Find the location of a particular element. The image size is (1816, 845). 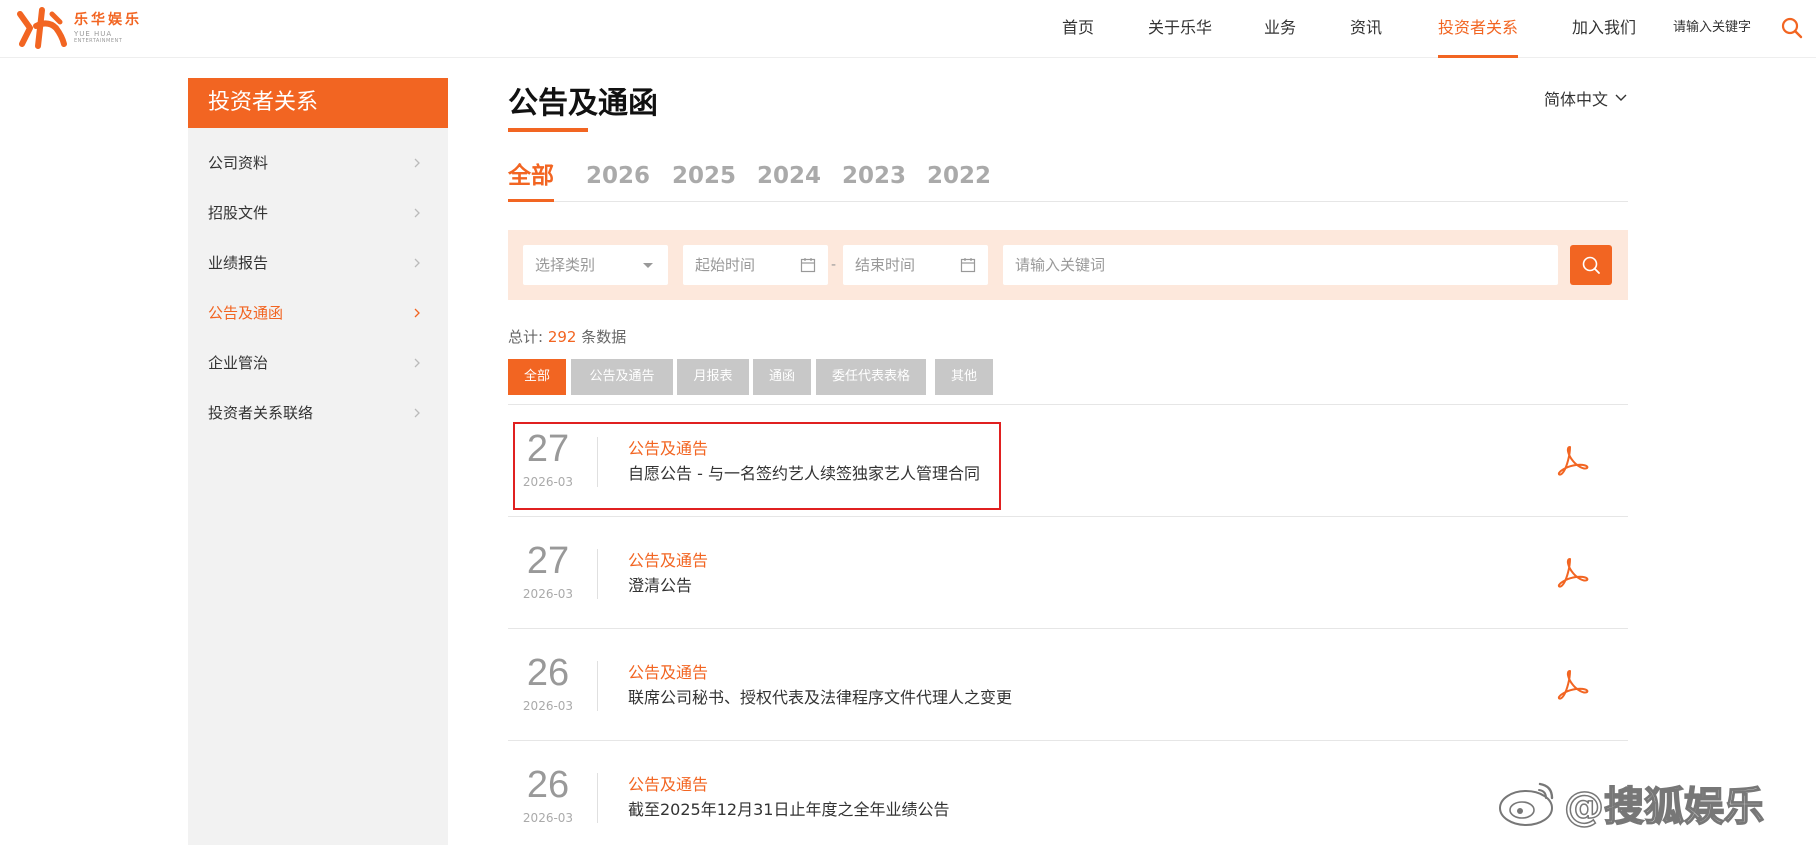

category-announcements: 公告及通告 is located at coordinates (622, 377).